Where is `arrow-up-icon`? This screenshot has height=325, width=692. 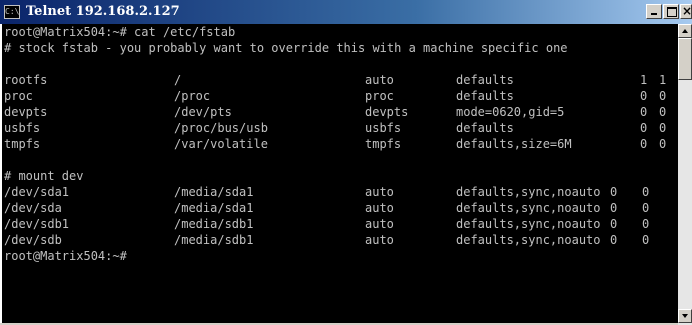 arrow-up-icon is located at coordinates (685, 31).